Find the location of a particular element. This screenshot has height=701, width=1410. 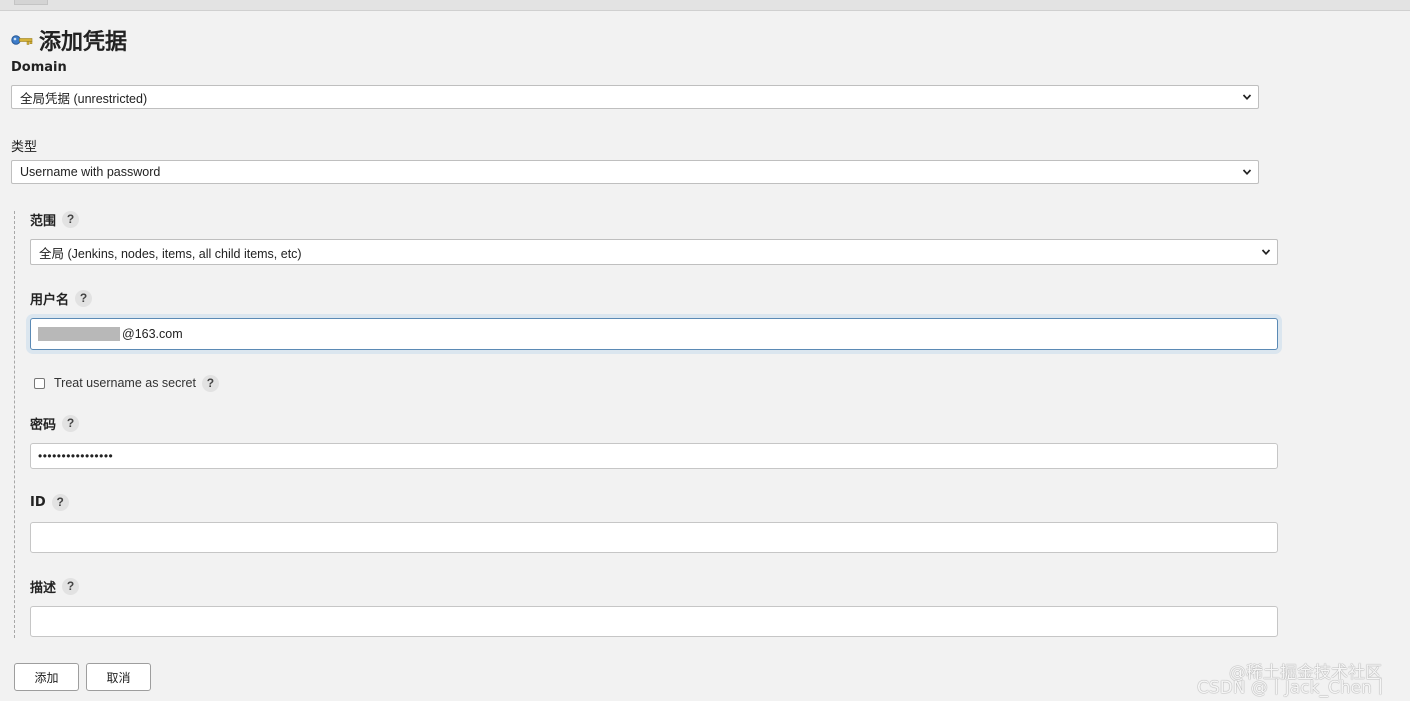

username-secret-label: Treat username as secret is located at coordinates (125, 383).